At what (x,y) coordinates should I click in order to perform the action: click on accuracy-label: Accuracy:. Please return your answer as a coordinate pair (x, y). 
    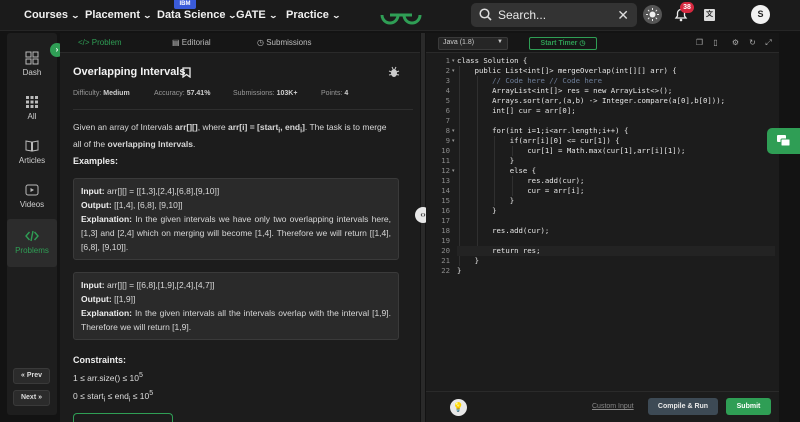
    Looking at the image, I should click on (169, 93).